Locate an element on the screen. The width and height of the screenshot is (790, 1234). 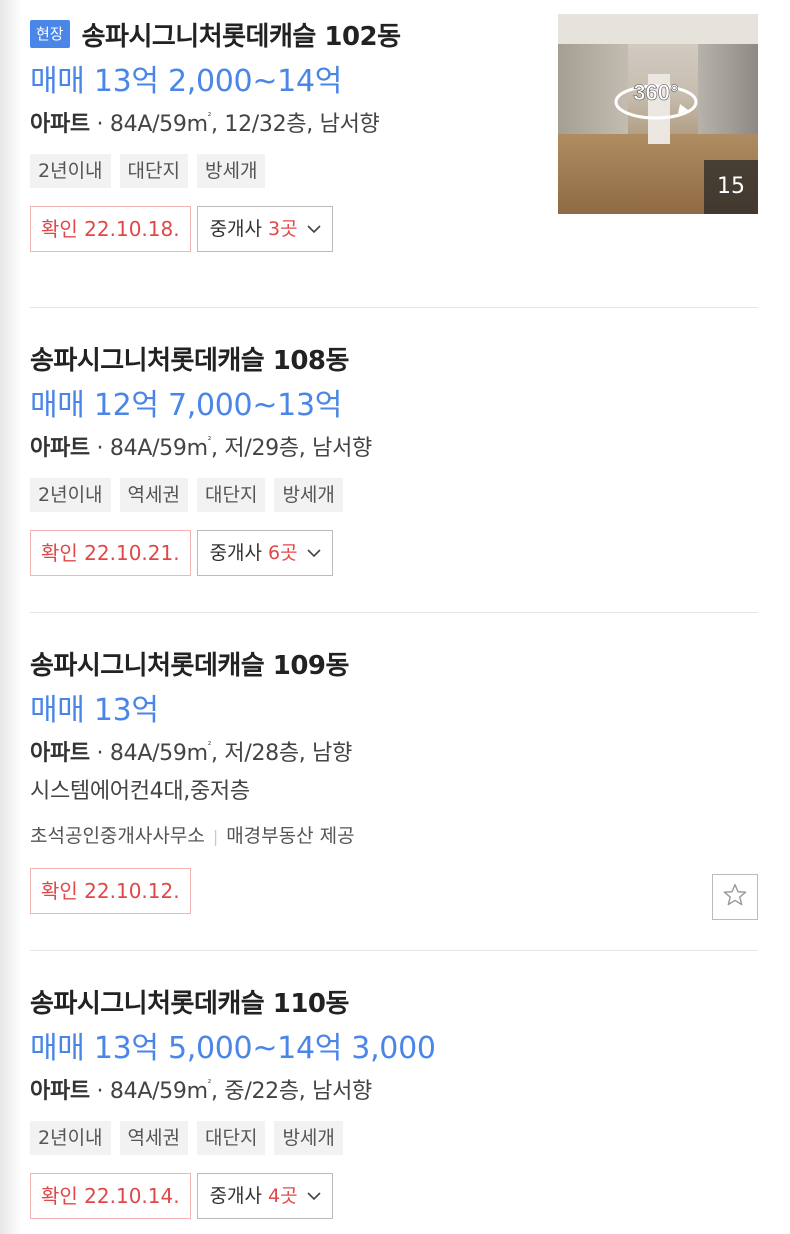
listing-price: 매매 13억 is located at coordinates (94, 710).